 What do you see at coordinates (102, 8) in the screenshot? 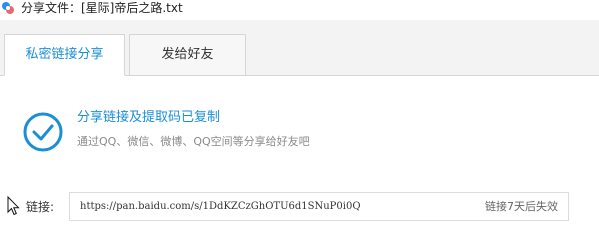
I see `window-title: 分享文件：[星际]帝后之路.txt` at bounding box center [102, 8].